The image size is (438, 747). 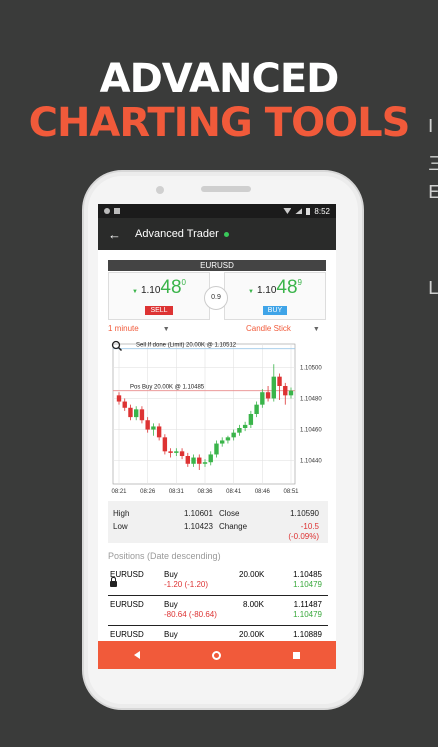 What do you see at coordinates (303, 536) in the screenshot?
I see `change-percent: (-0.09%)` at bounding box center [303, 536].